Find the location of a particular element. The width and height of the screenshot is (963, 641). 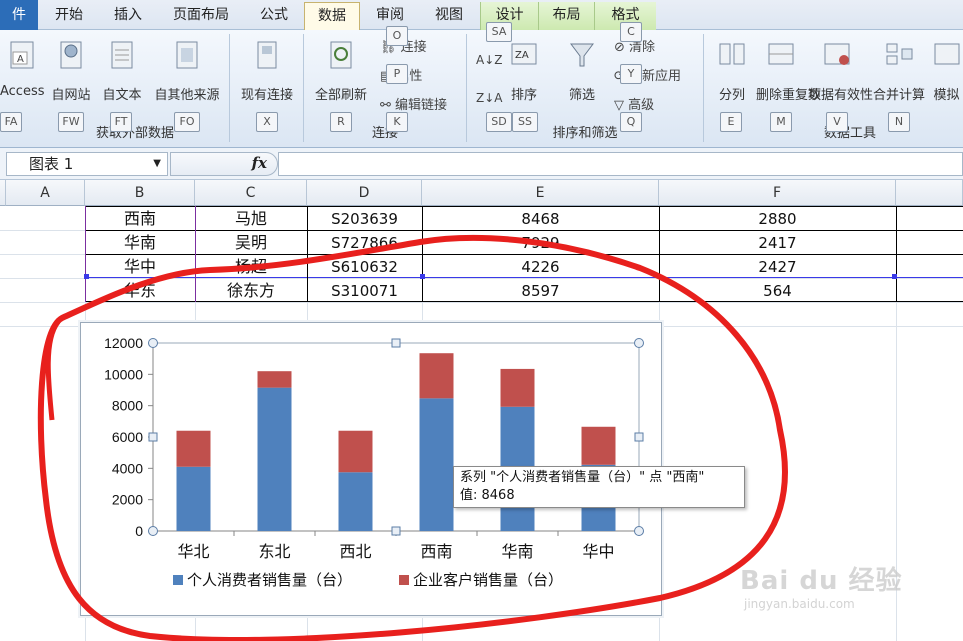

tab-9: 布局 is located at coordinates (566, 16).